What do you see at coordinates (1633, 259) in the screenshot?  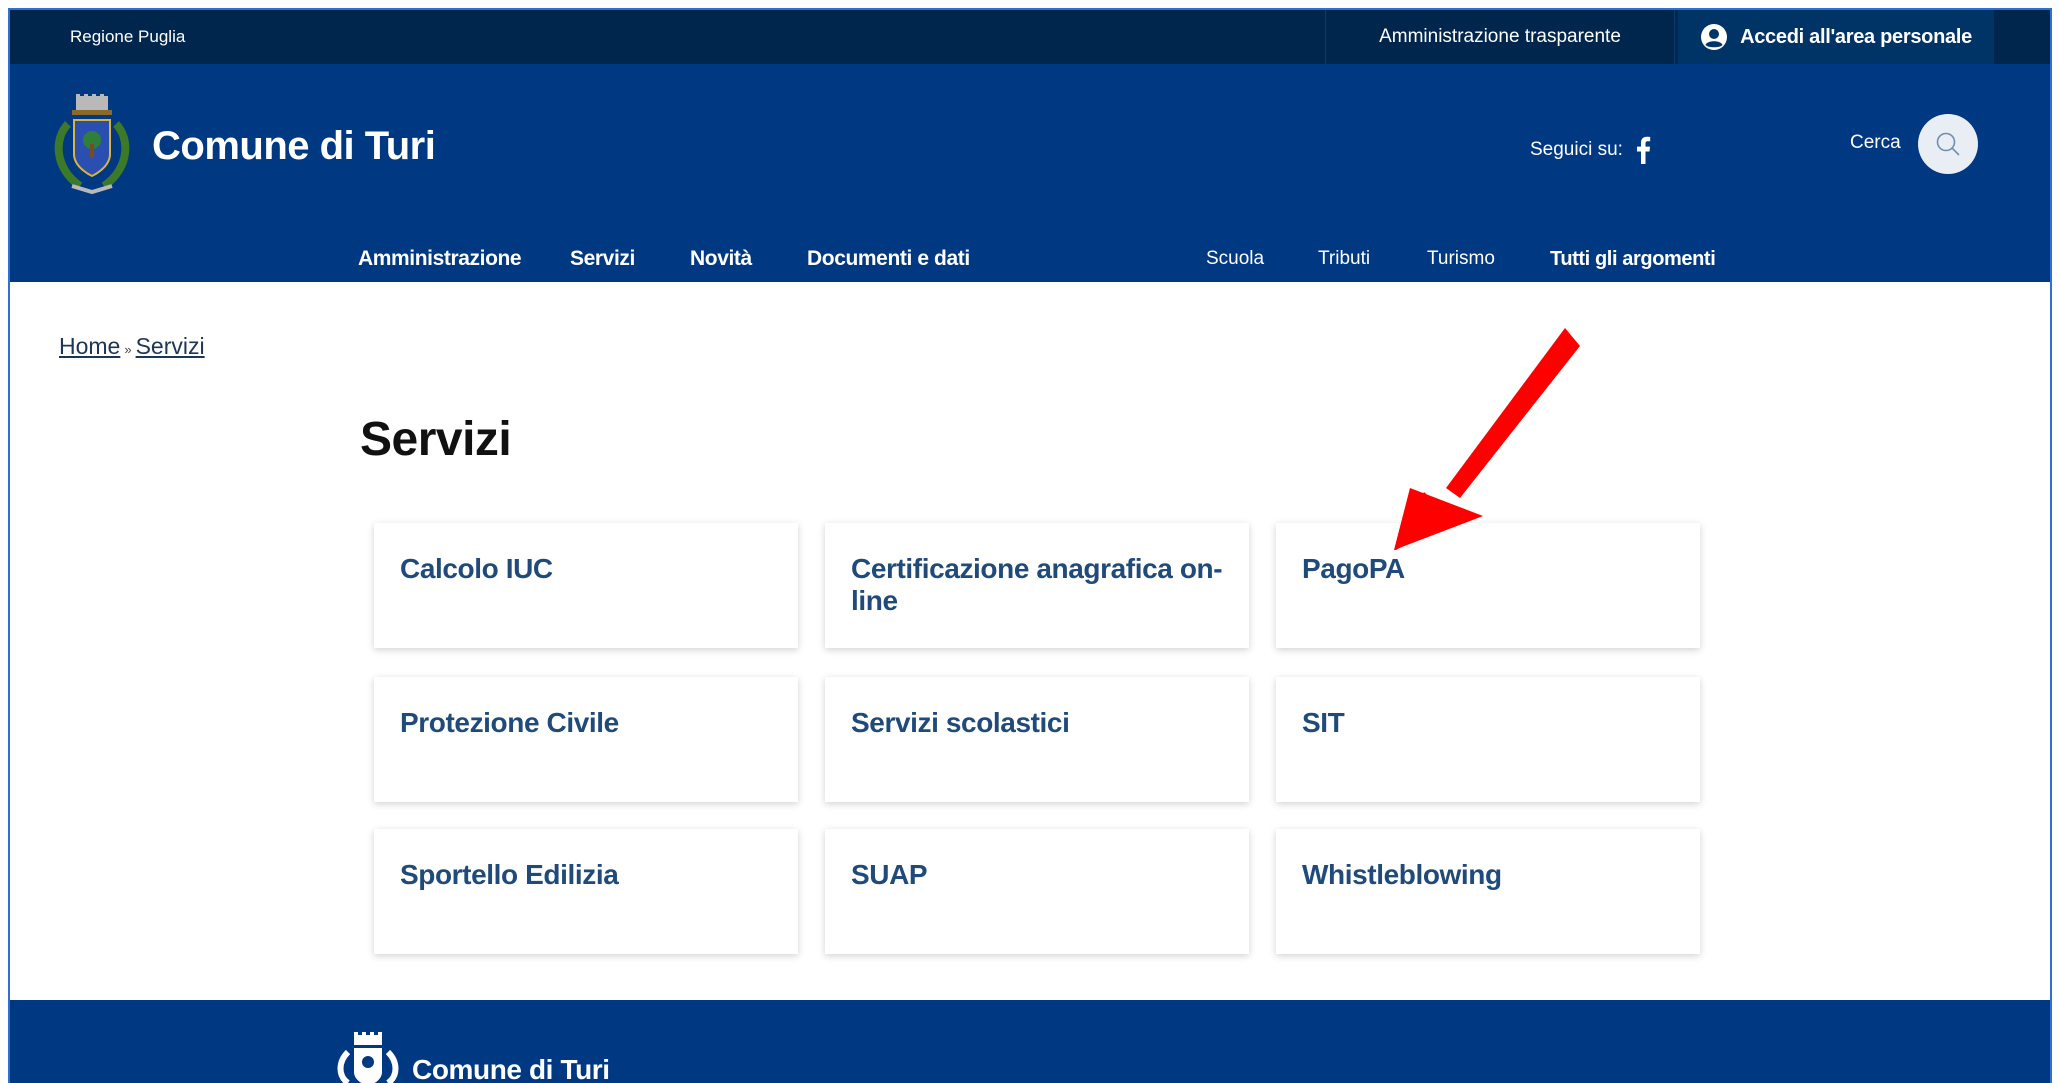 I see `all-topics-link: Tutti gli argomenti` at bounding box center [1633, 259].